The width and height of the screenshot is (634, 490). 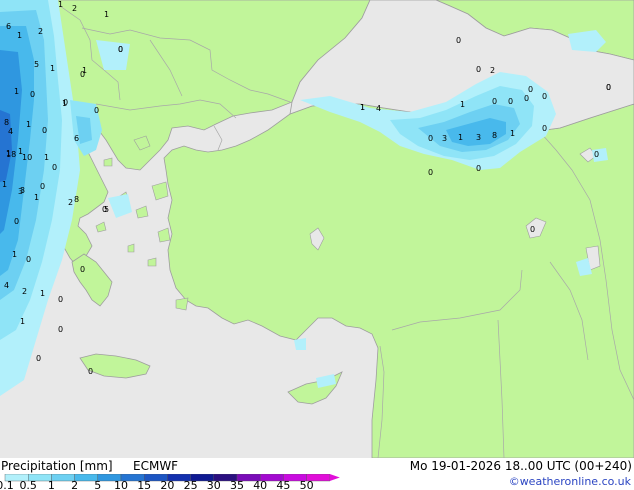 I want to click on map-title: Precipitation [mm], so click(x=57, y=466).